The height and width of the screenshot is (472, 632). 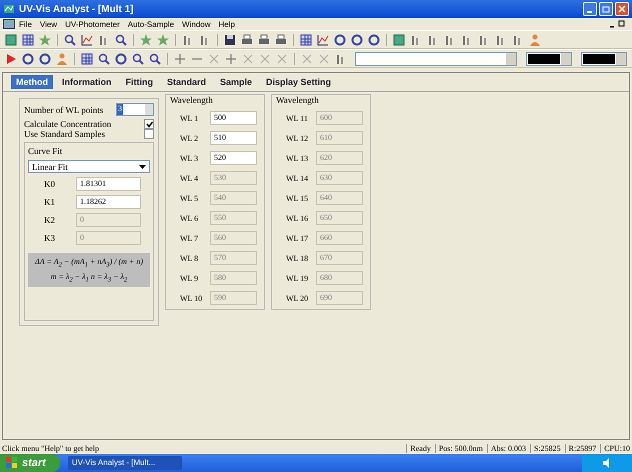 What do you see at coordinates (190, 178) in the screenshot?
I see `wavelength-label: WL 4` at bounding box center [190, 178].